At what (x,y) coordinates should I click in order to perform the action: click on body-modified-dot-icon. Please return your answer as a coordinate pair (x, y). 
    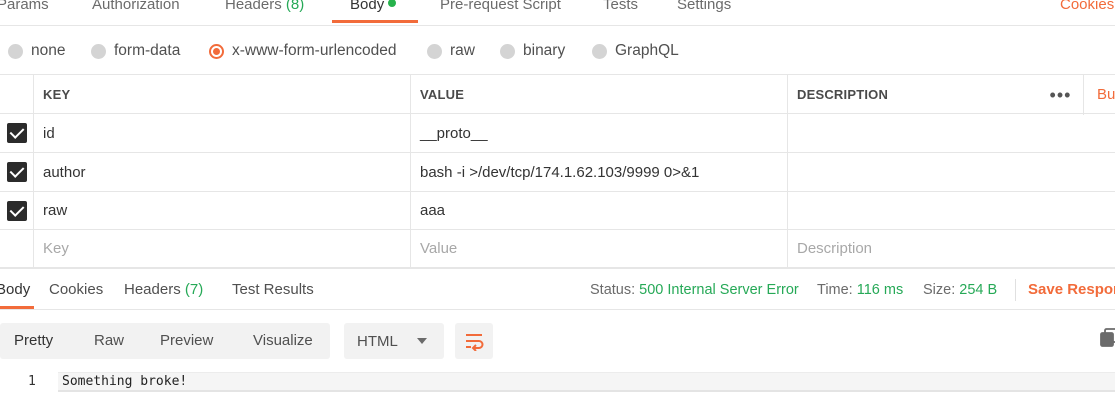
    Looking at the image, I should click on (392, 3).